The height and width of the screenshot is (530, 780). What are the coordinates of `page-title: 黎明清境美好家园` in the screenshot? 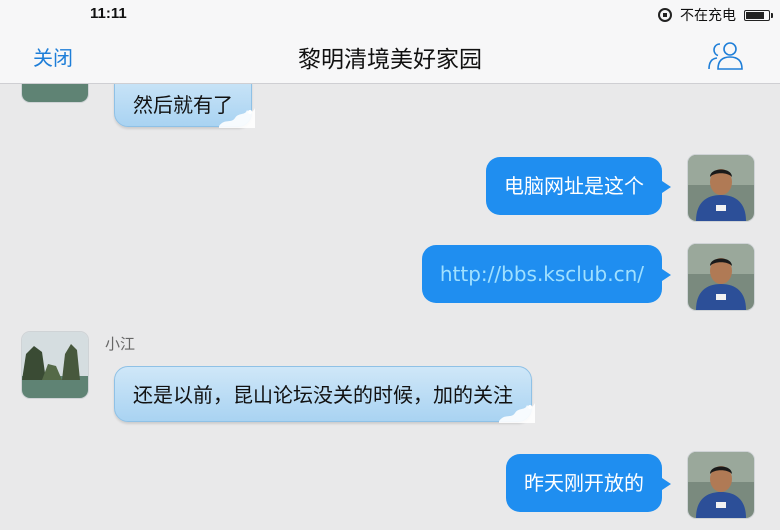 It's located at (390, 60).